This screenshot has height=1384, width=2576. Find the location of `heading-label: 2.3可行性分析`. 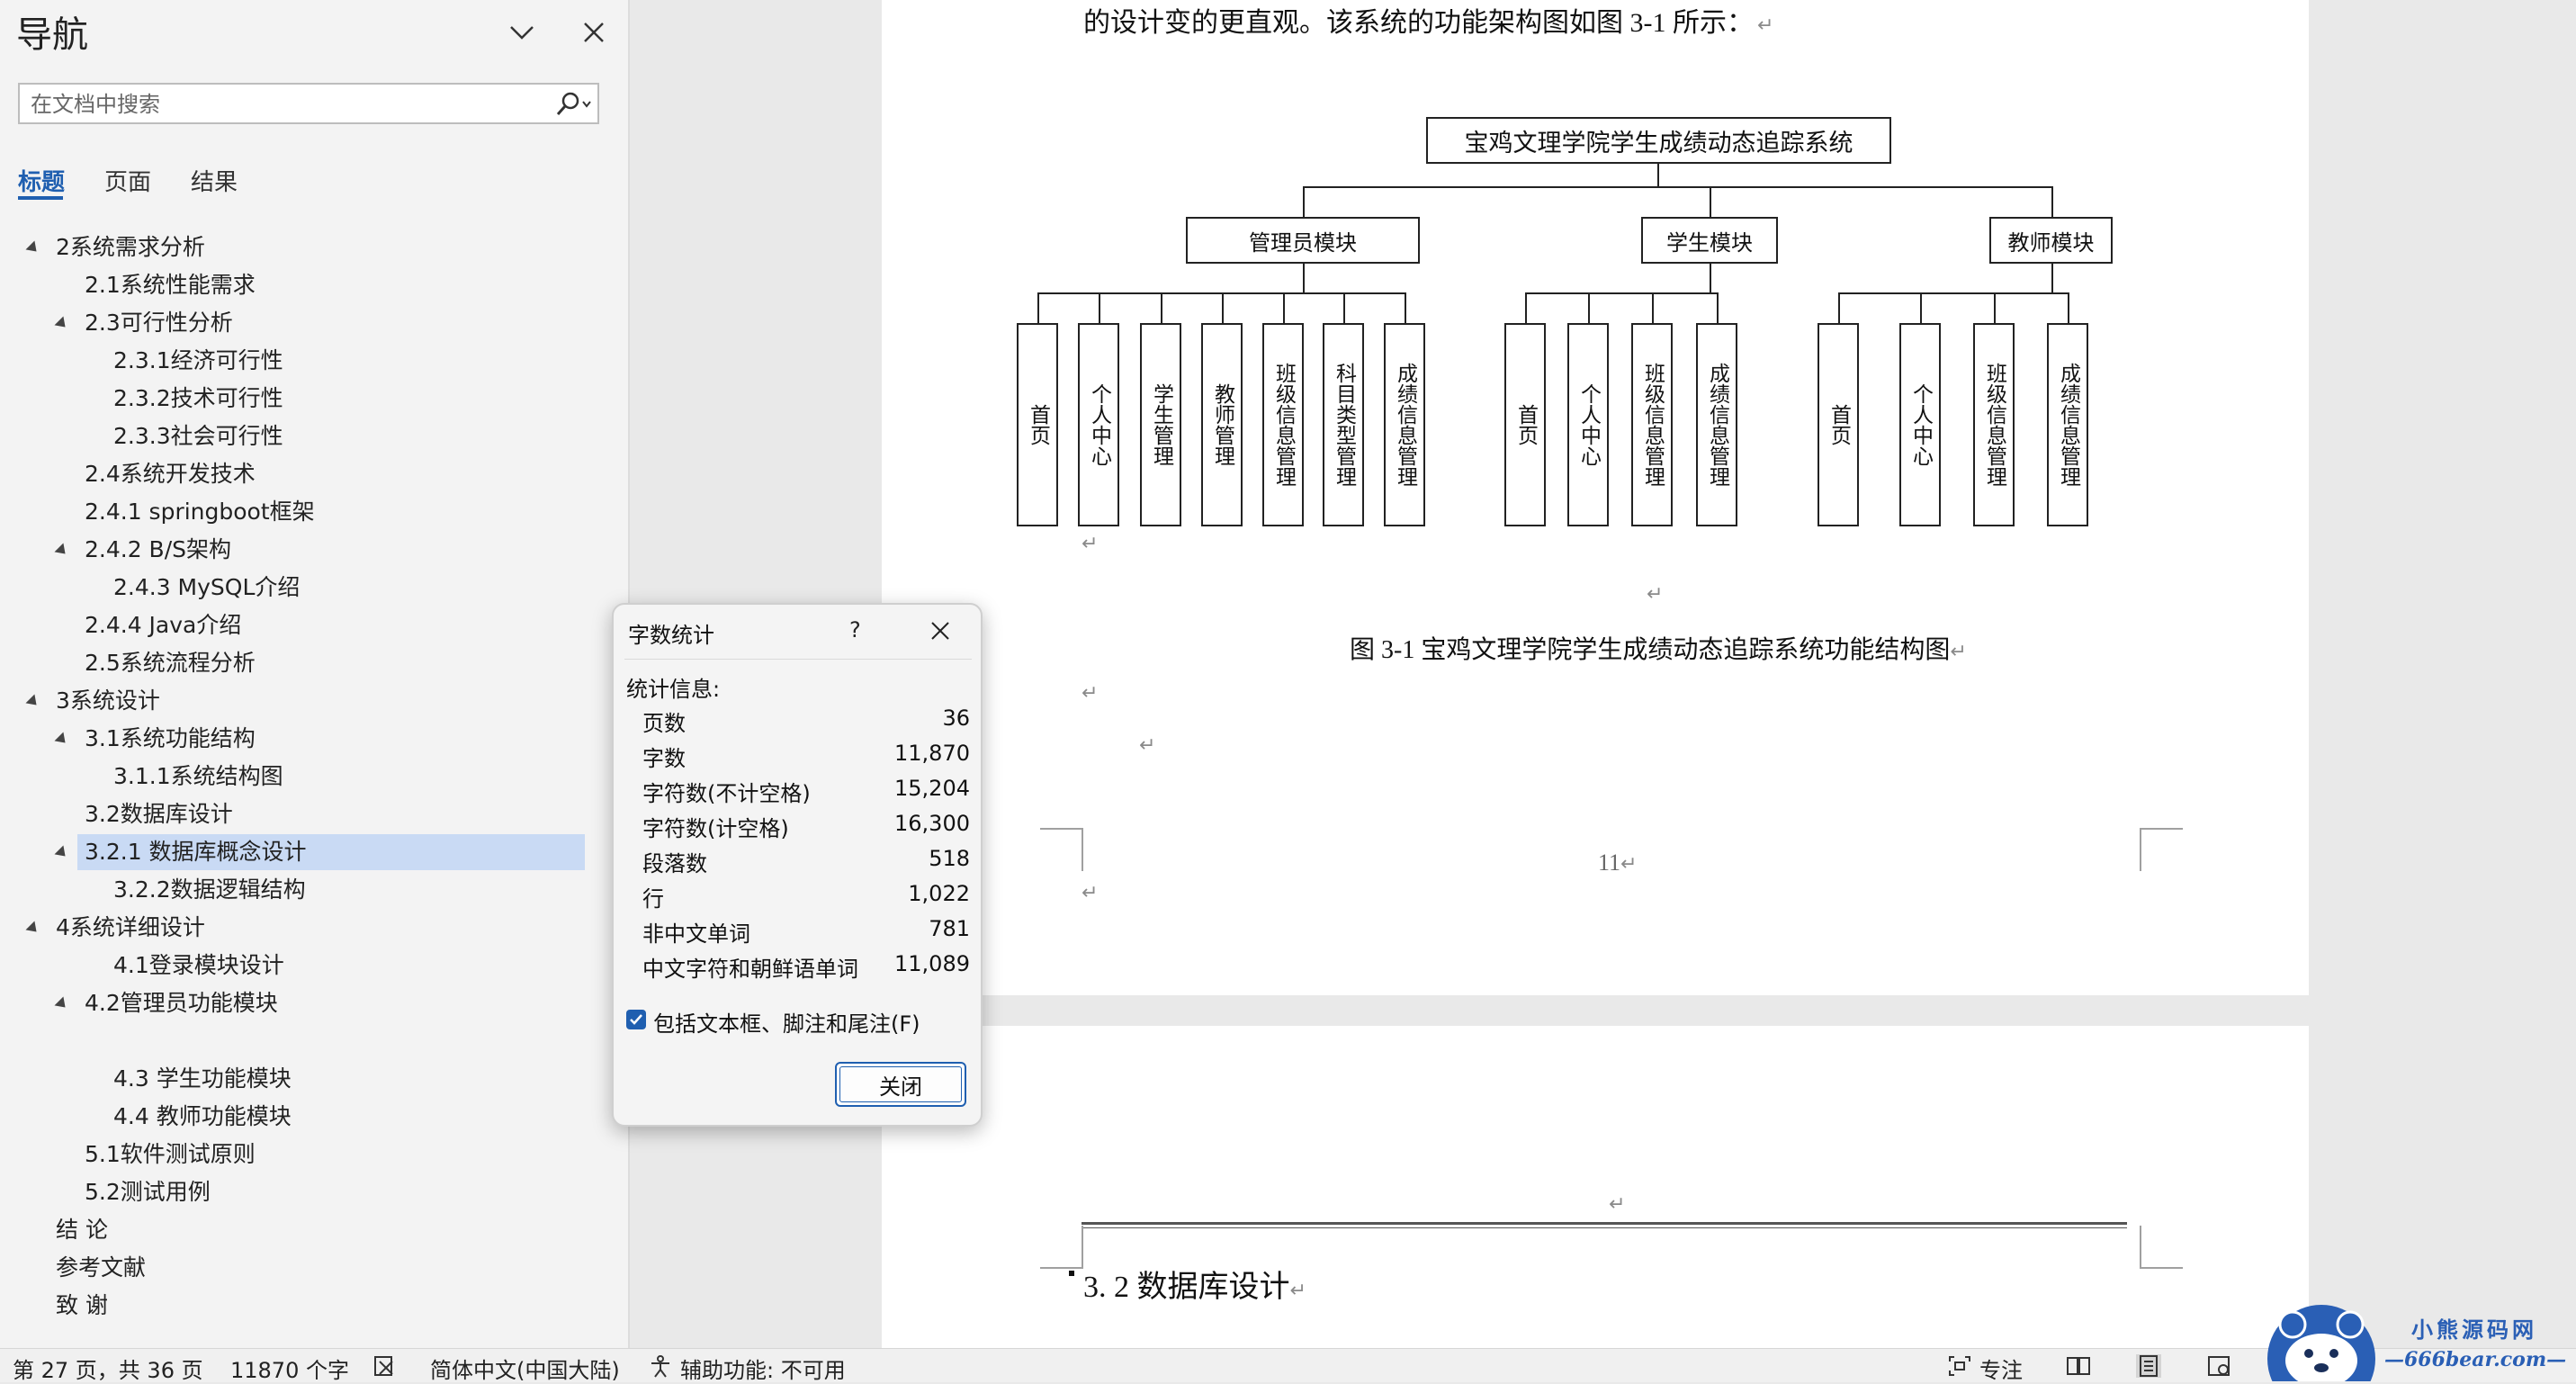

heading-label: 2.3可行性分析 is located at coordinates (159, 323).